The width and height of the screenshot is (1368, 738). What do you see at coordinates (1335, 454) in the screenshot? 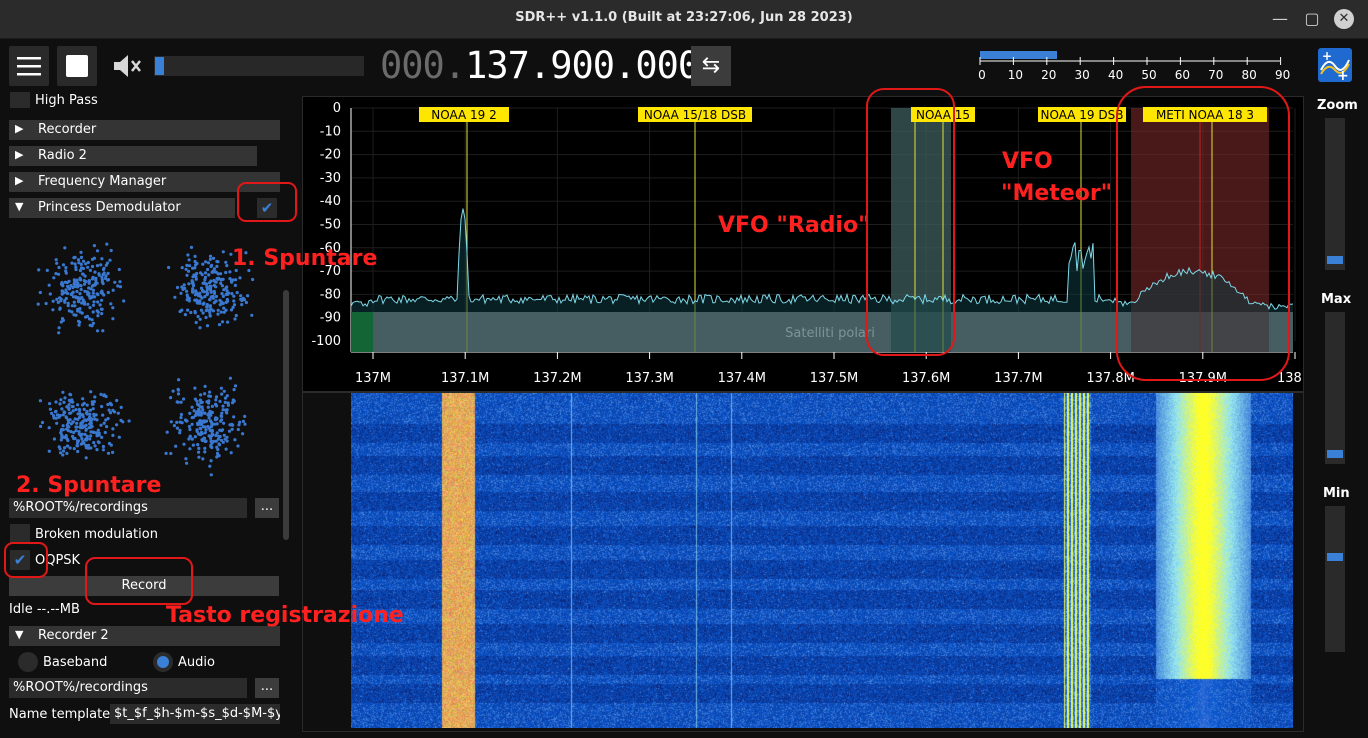
I see `max-slider-grab` at bounding box center [1335, 454].